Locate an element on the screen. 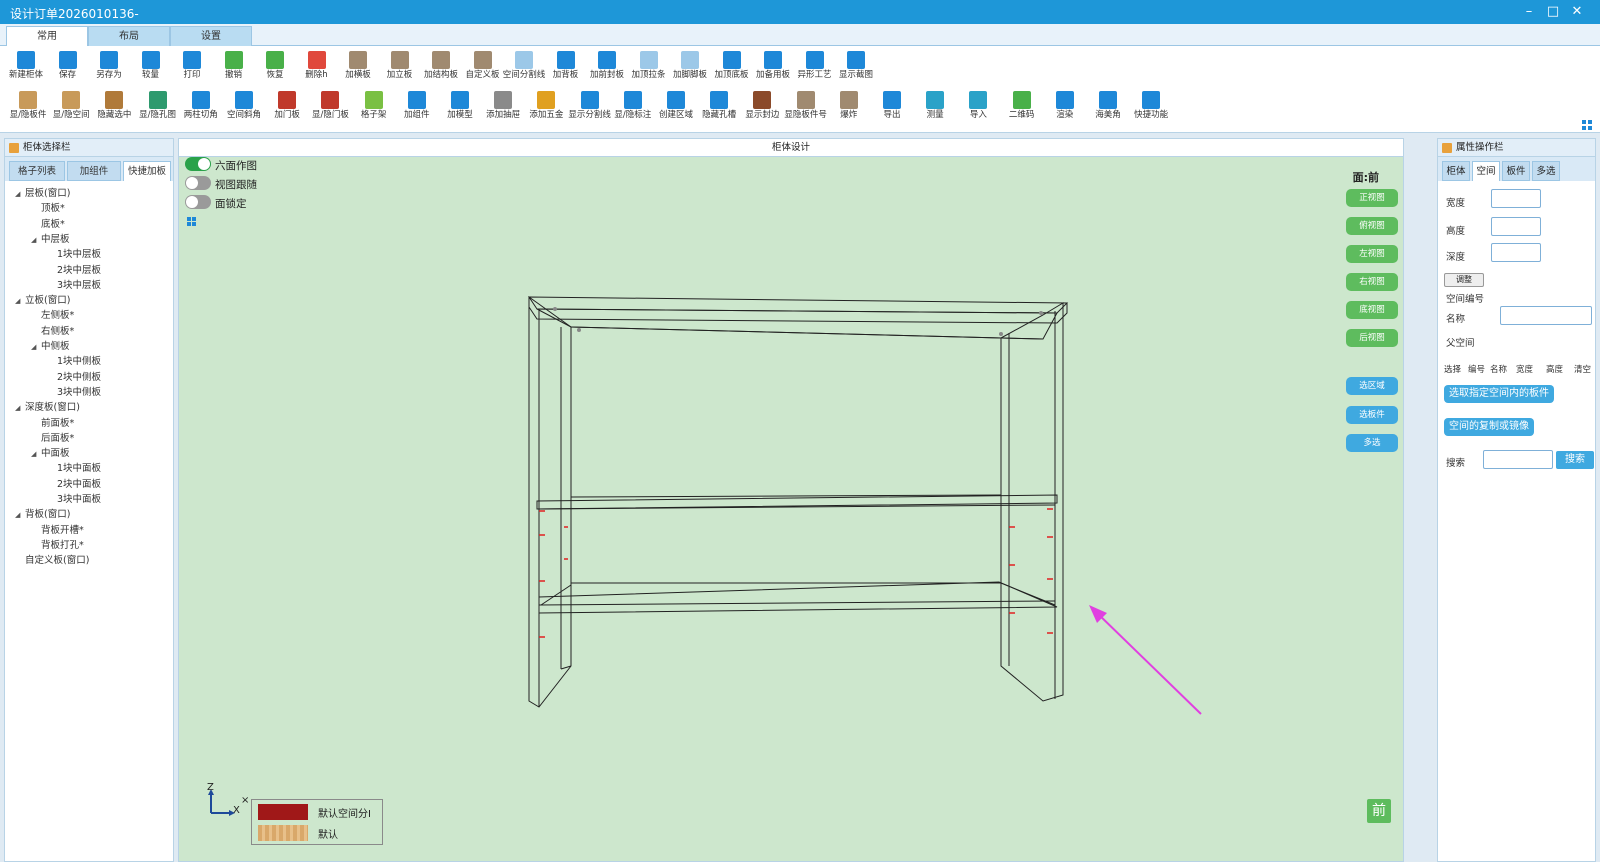  tab-layout: 布局 is located at coordinates (129, 36).